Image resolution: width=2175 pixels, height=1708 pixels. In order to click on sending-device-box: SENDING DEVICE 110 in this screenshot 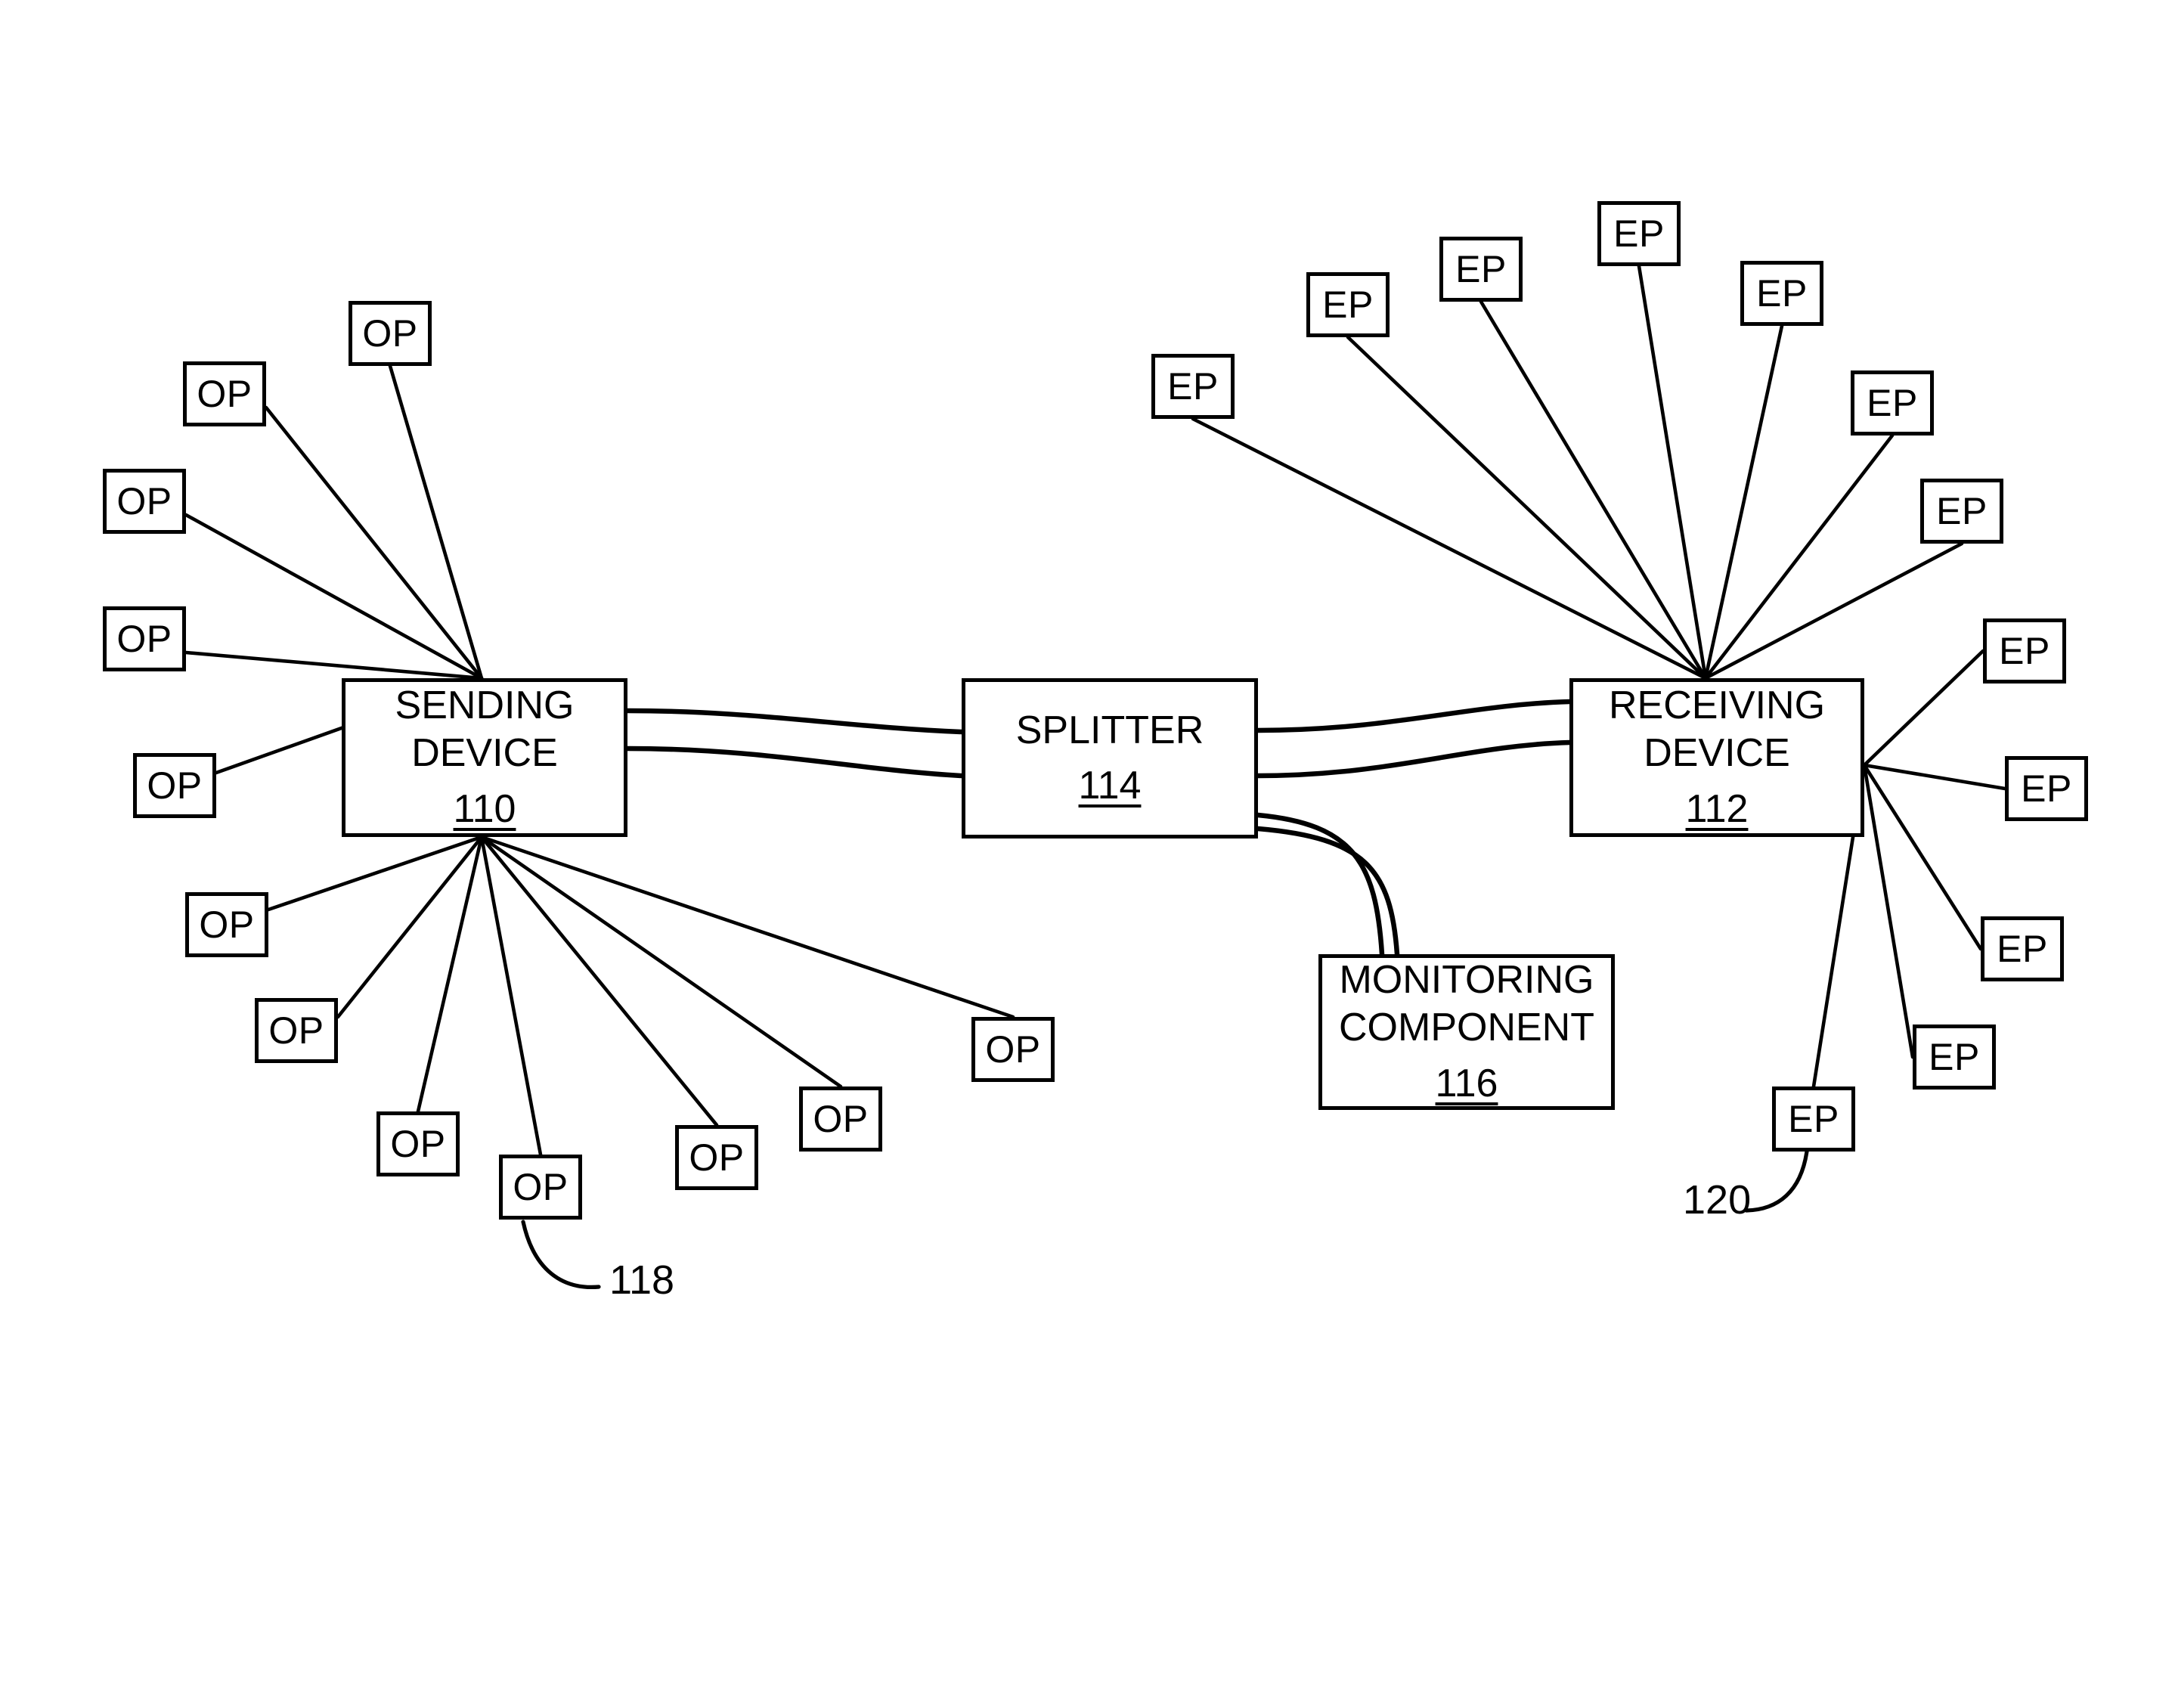, I will do `click(484, 757)`.